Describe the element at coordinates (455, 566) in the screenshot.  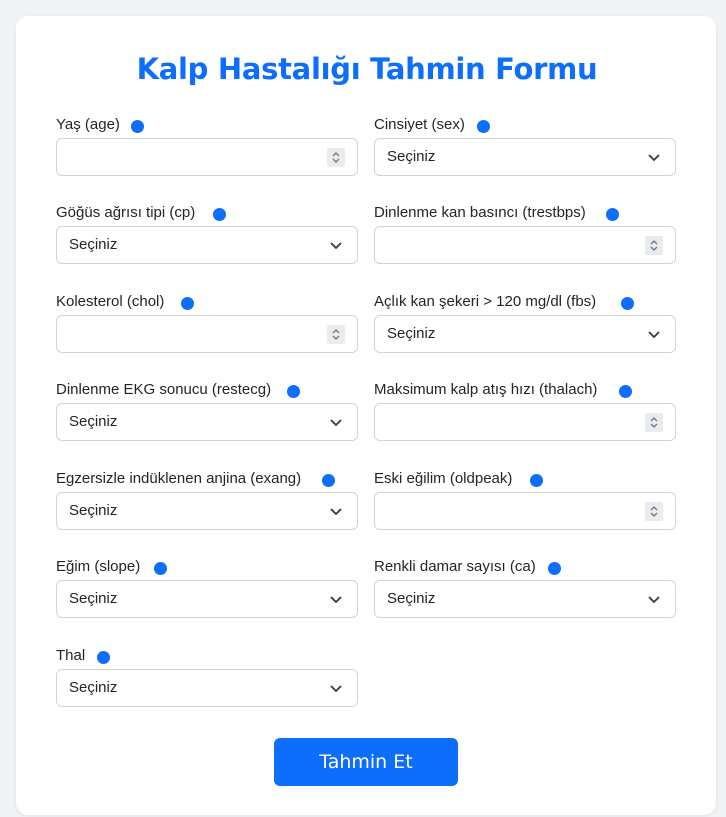
I see `field-label: Renkli damar sayısı (ca)` at that location.